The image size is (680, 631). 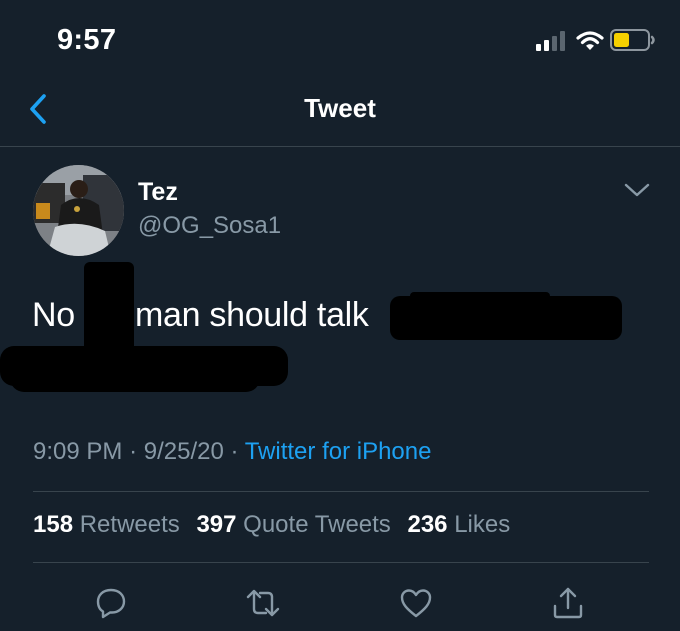 What do you see at coordinates (427, 524) in the screenshot?
I see `likes-count: 236` at bounding box center [427, 524].